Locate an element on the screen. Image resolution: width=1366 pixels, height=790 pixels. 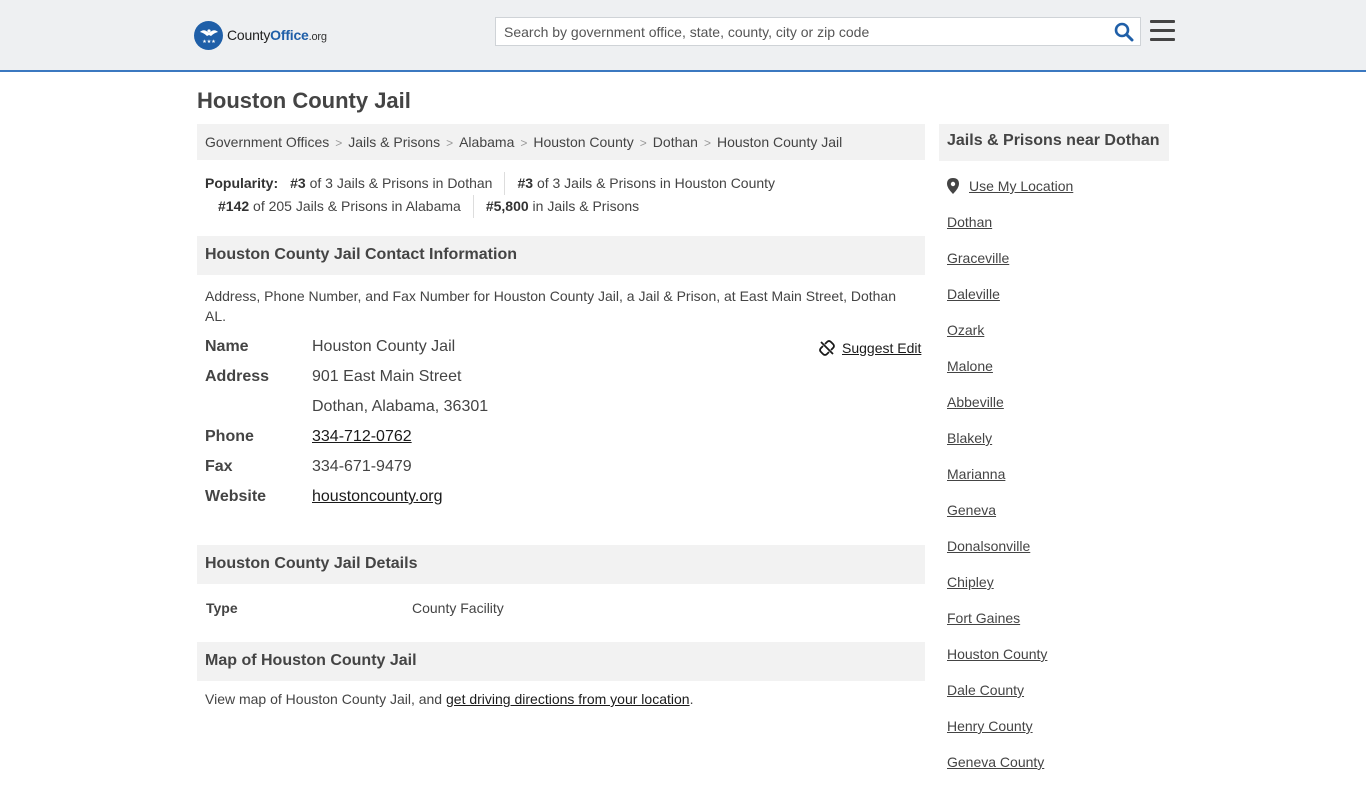
map-heading: Map of Houston County Jail is located at coordinates (561, 661).